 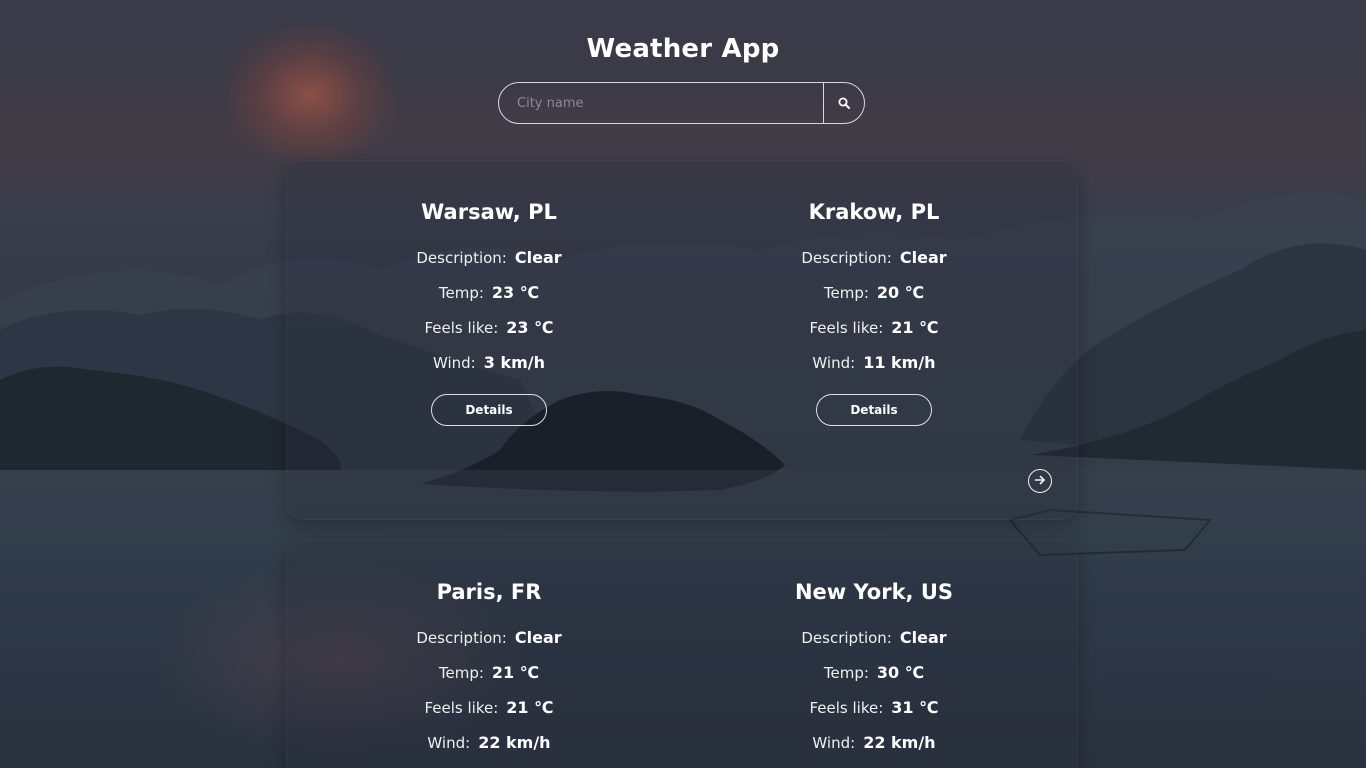 What do you see at coordinates (661, 103) in the screenshot?
I see `city-search-input` at bounding box center [661, 103].